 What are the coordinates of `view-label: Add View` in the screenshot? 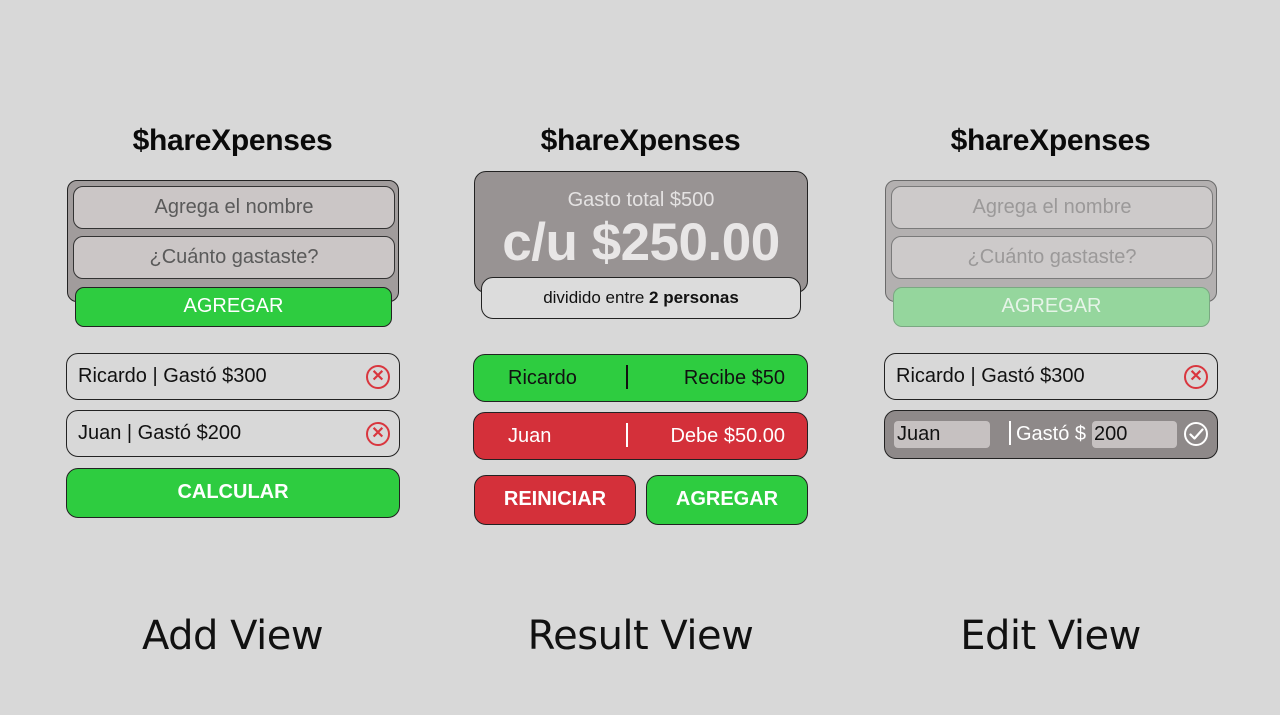 It's located at (232, 636).